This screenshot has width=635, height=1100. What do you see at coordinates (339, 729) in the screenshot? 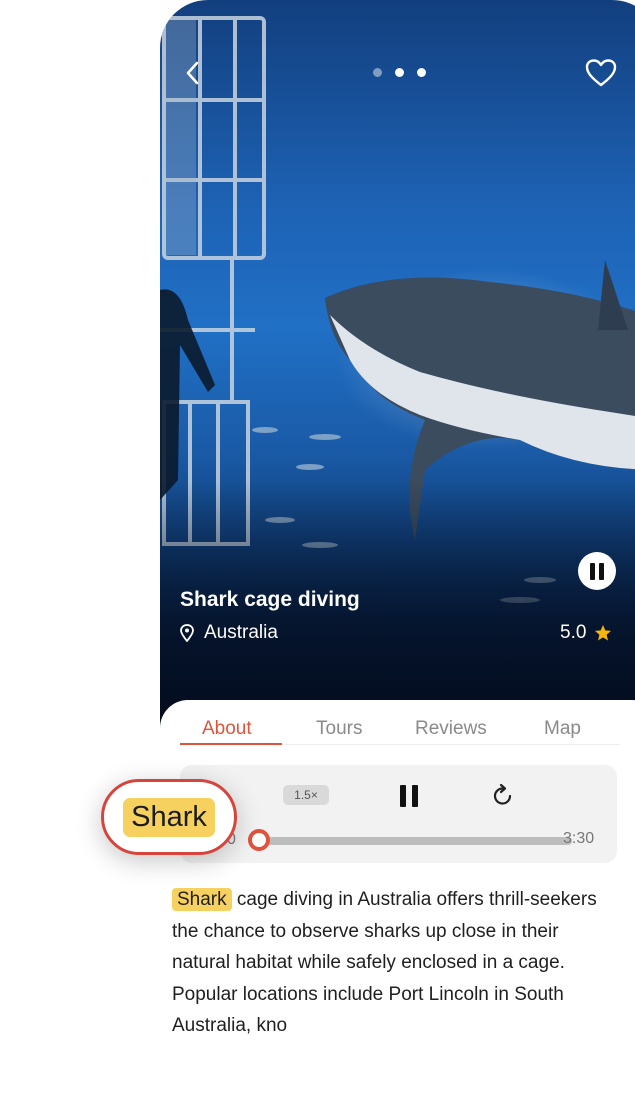
I see `tab-tours: Tours` at bounding box center [339, 729].